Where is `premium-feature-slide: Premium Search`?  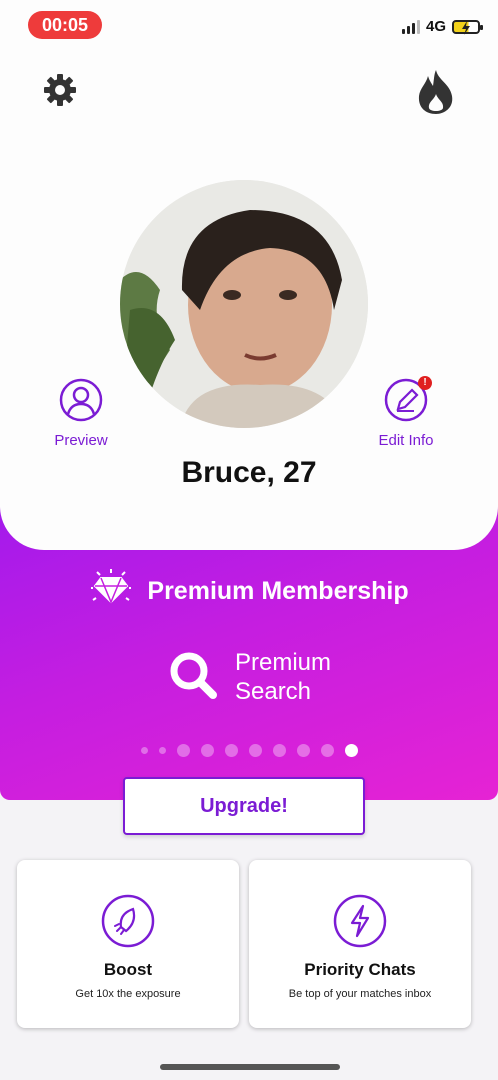
premium-feature-slide: Premium Search is located at coordinates (249, 677).